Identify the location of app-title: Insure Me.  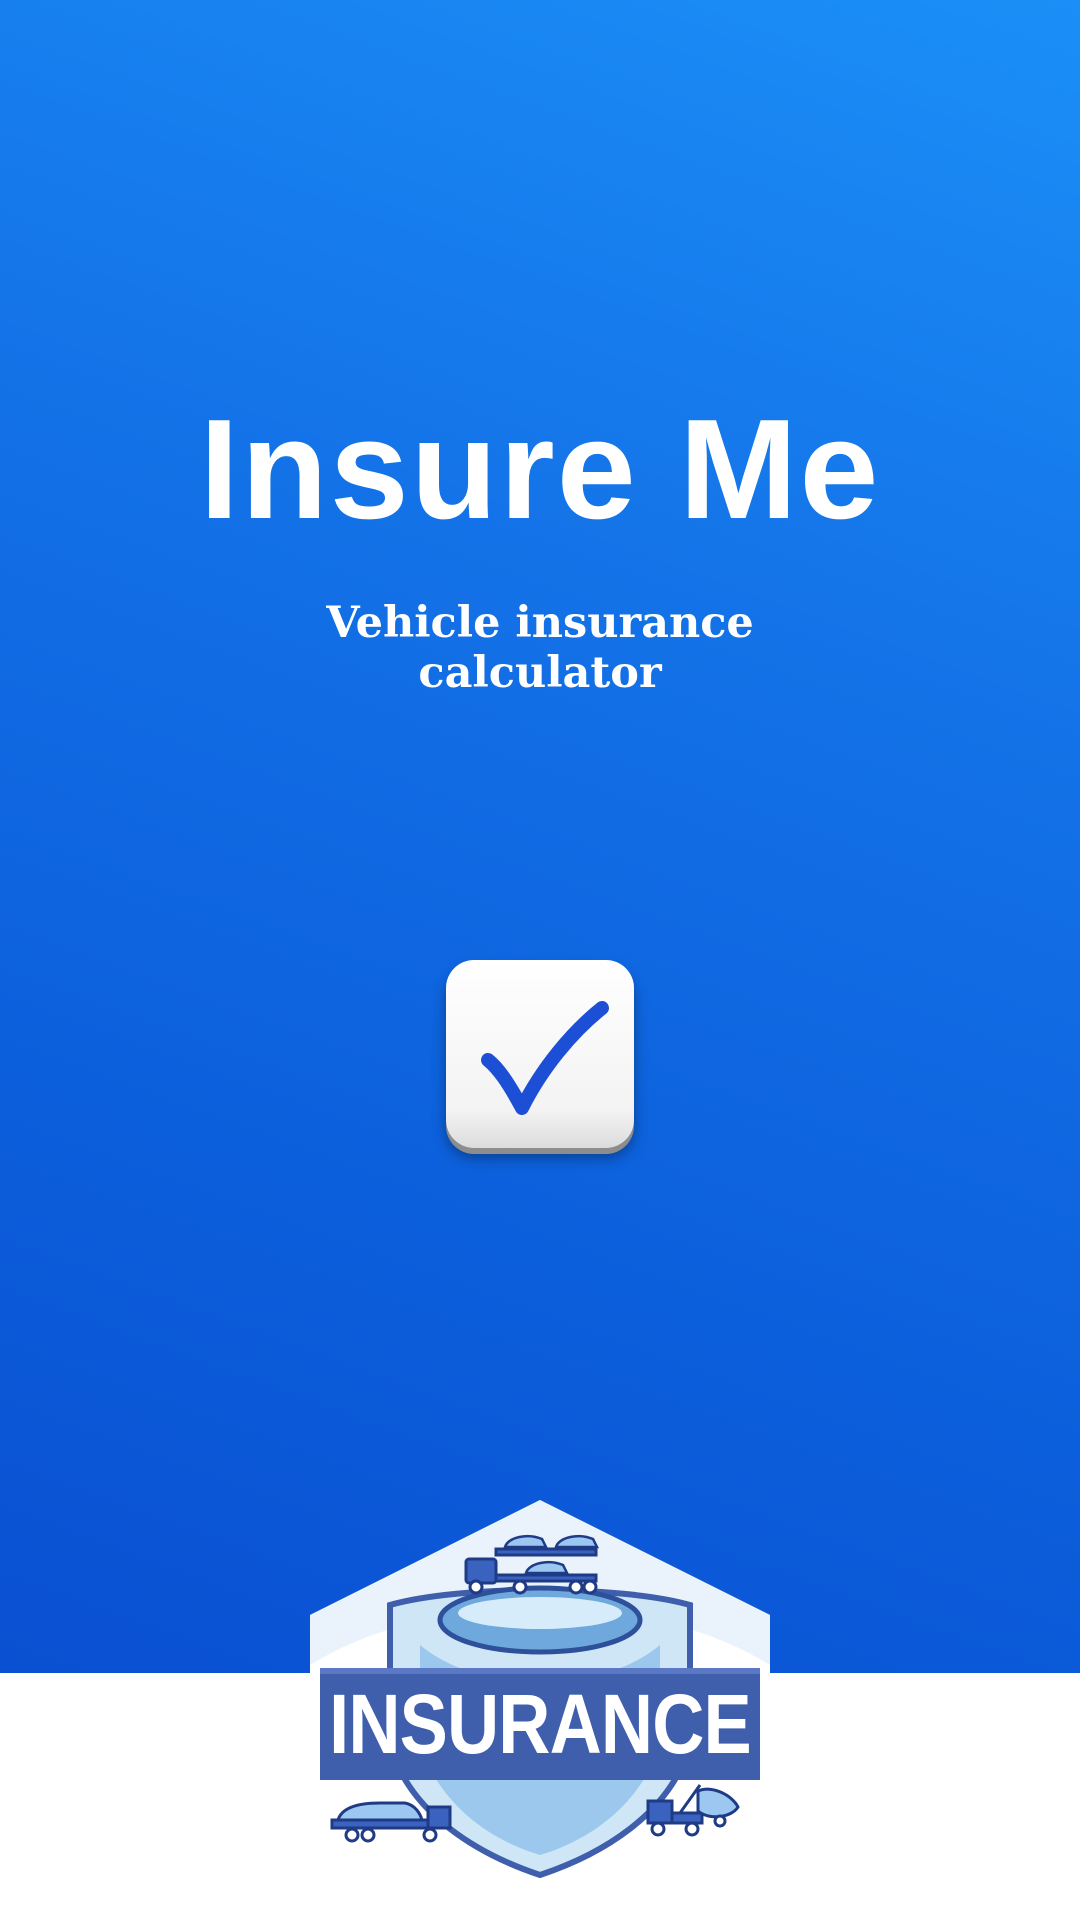
(540, 469).